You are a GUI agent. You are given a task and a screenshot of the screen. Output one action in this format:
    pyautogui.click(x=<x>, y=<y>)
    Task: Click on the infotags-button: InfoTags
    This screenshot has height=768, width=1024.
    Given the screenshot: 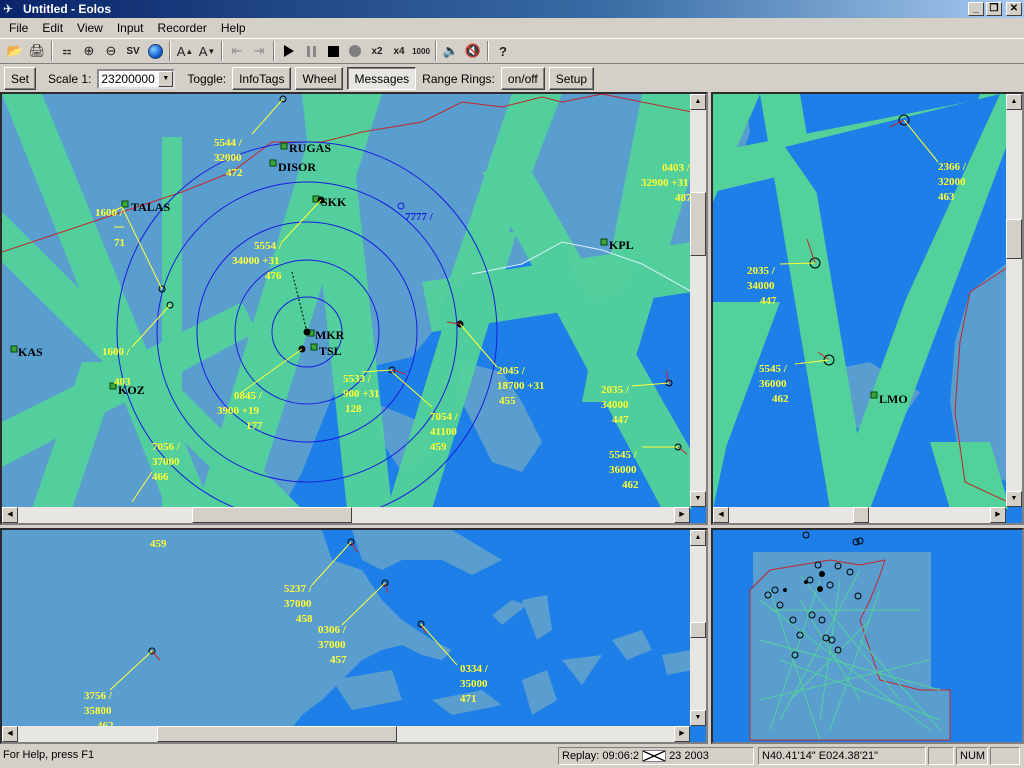 What is the action you would take?
    pyautogui.click(x=262, y=78)
    